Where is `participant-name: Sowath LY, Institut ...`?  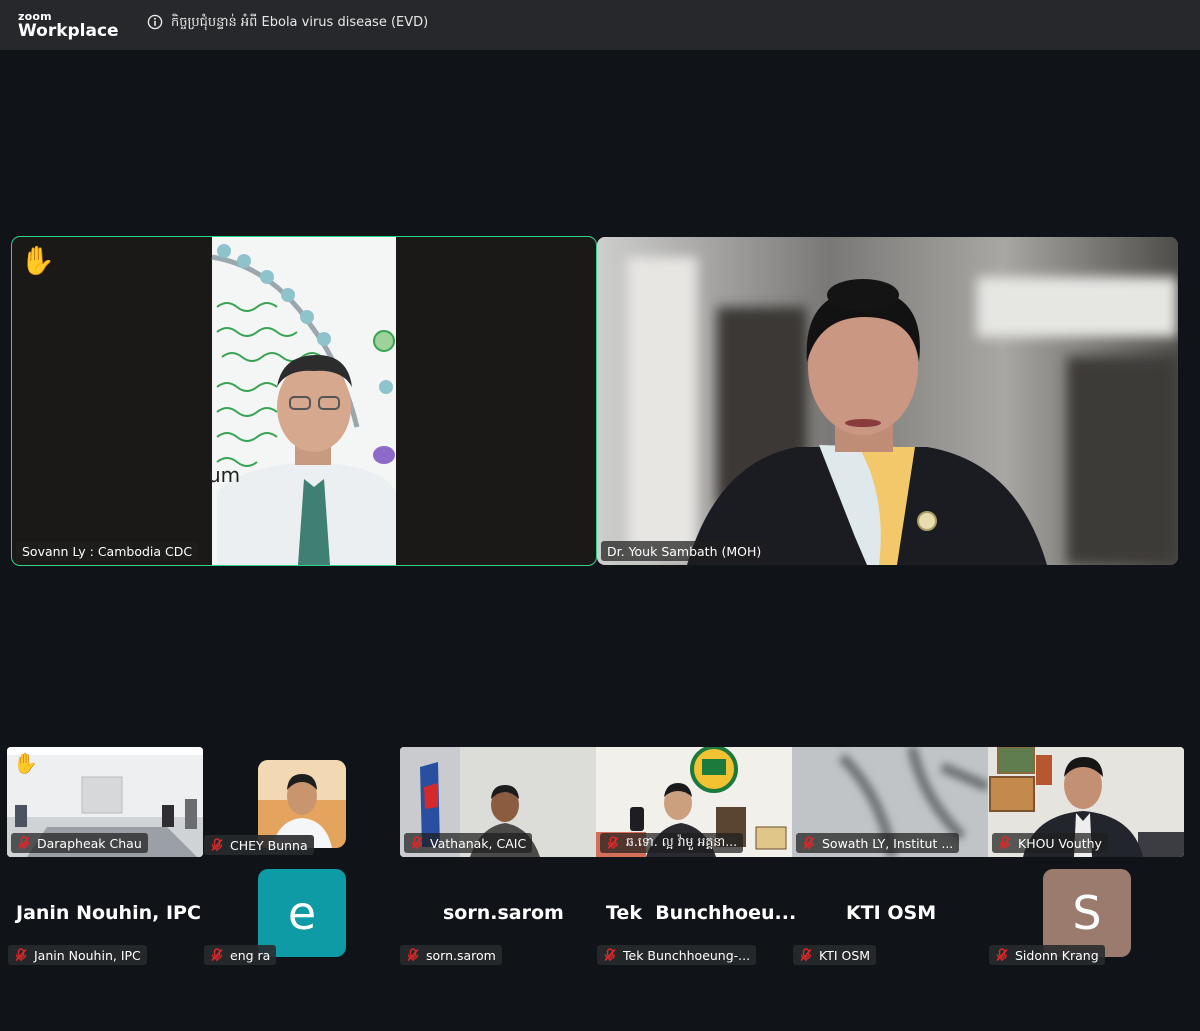
participant-name: Sowath LY, Institut ... is located at coordinates (888, 843).